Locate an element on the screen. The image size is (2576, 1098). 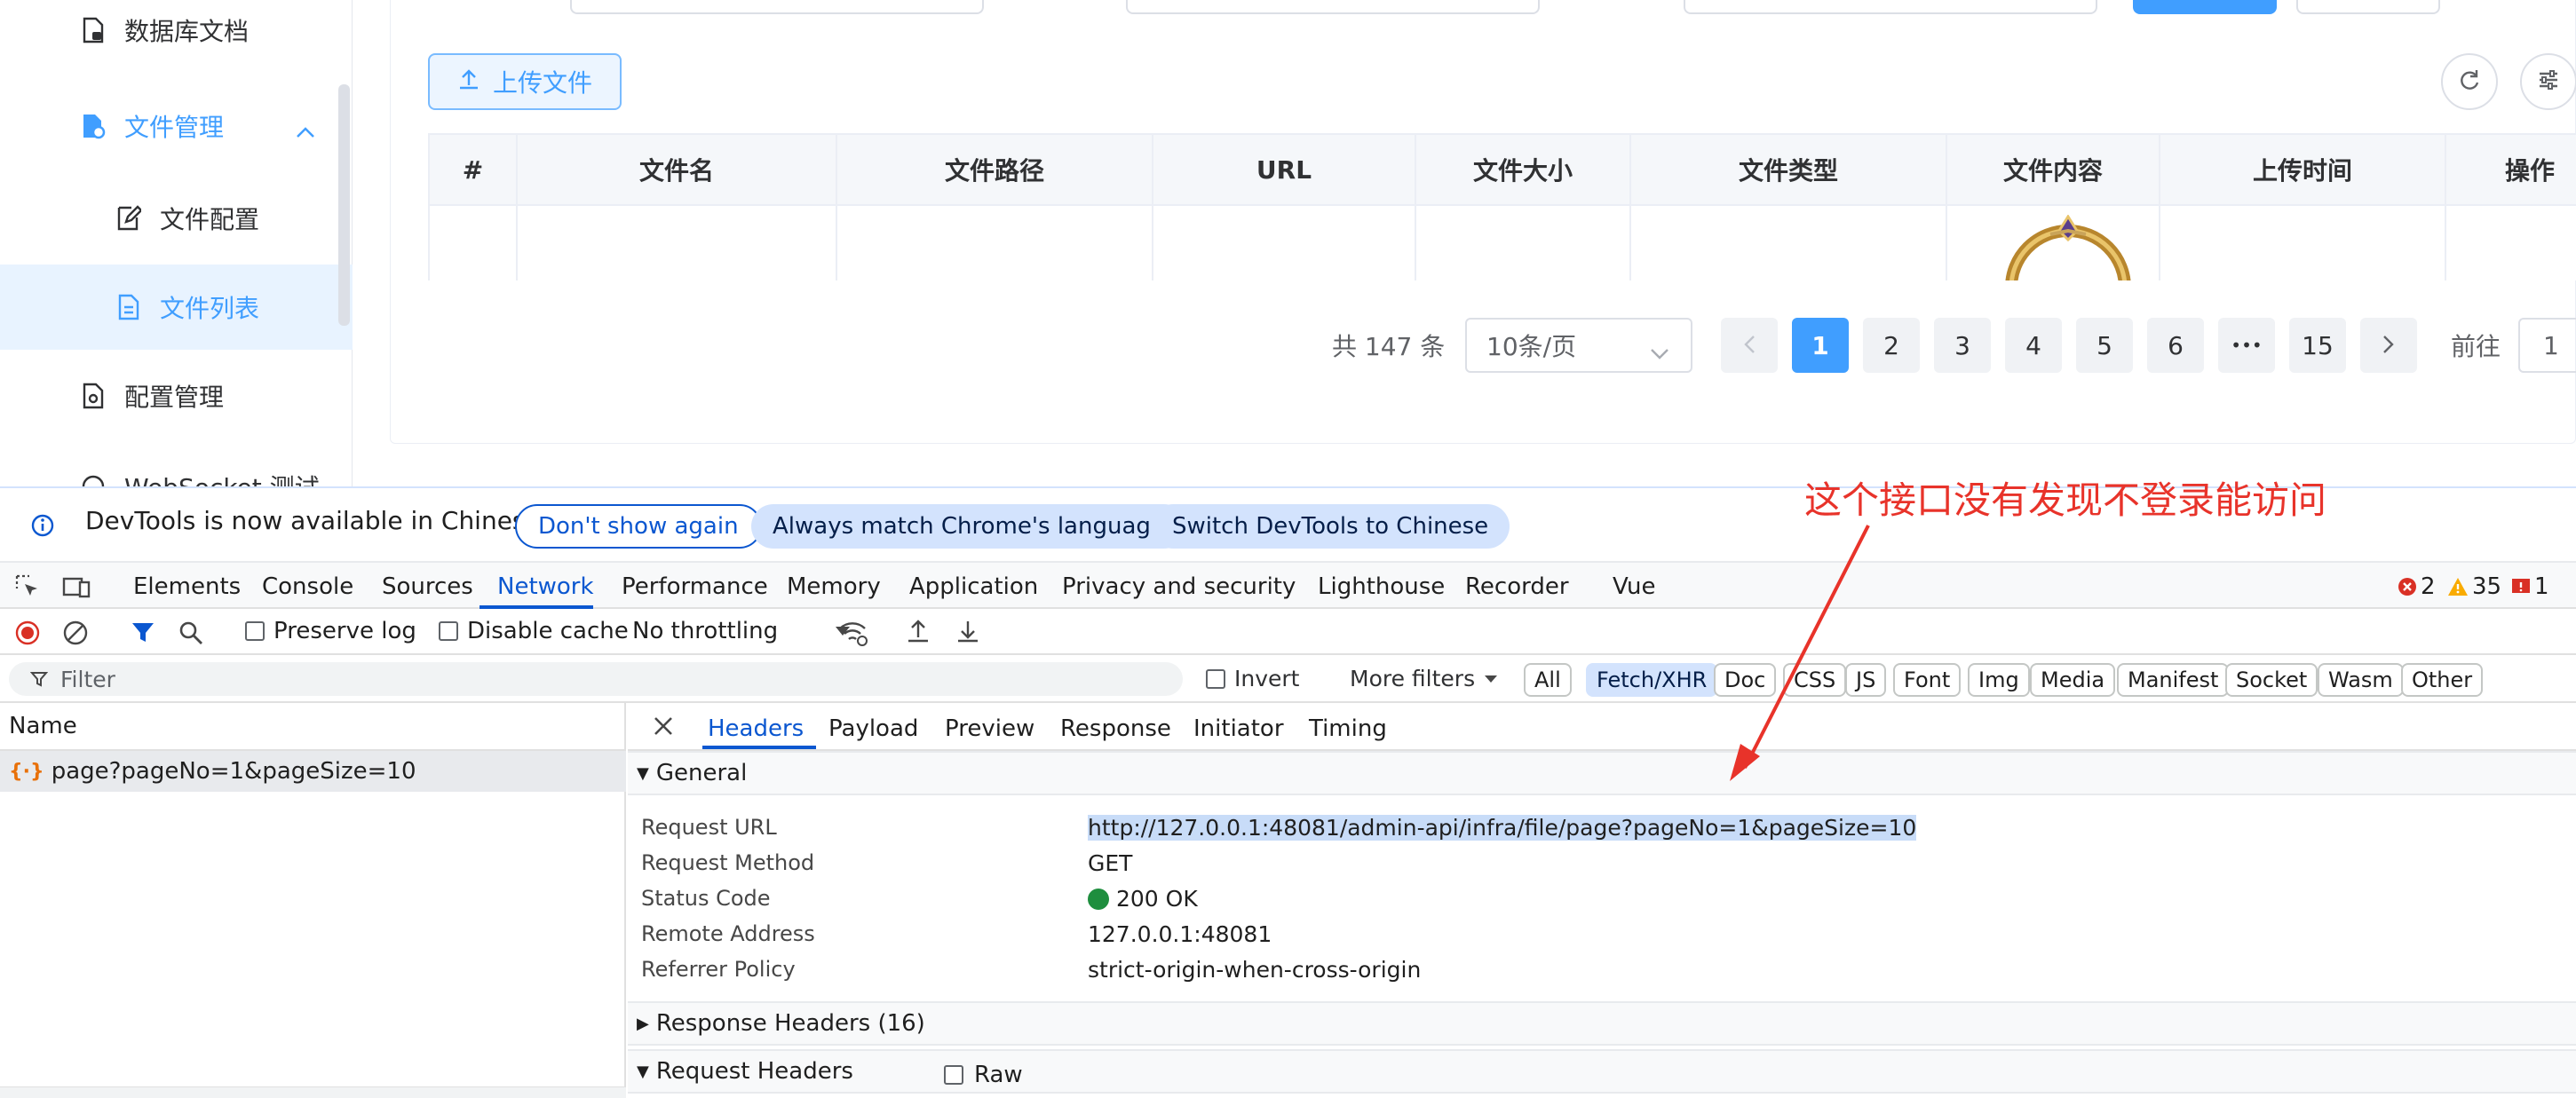
pagination-next-button is located at coordinates (2389, 346).